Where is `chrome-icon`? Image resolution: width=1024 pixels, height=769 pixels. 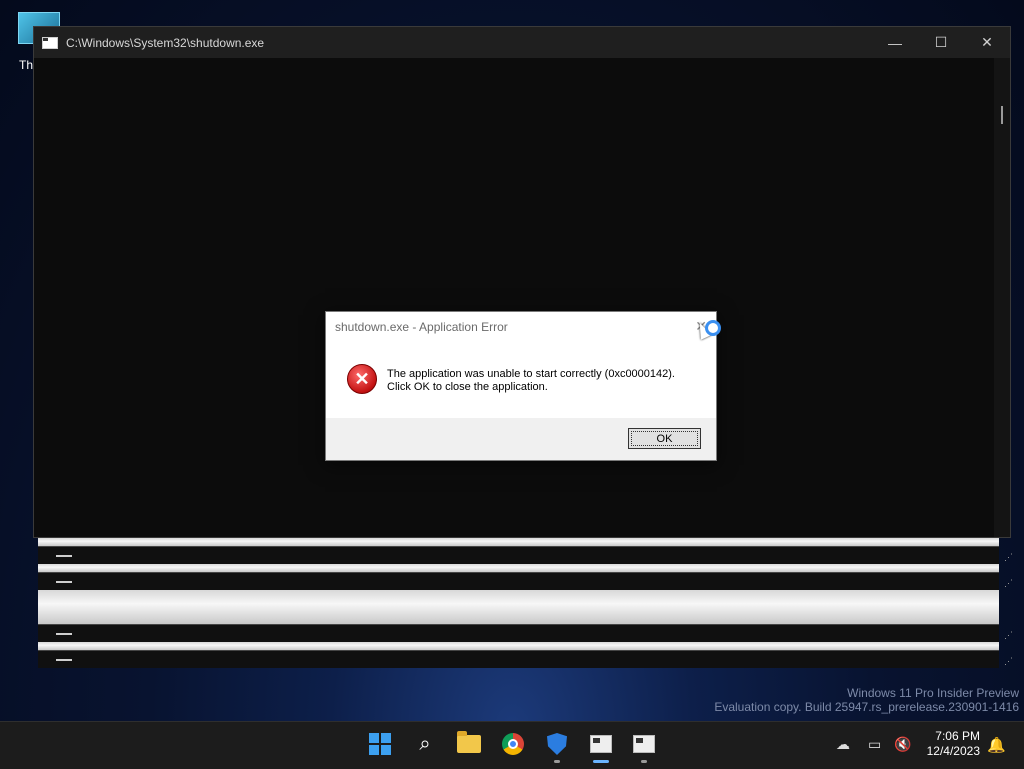 chrome-icon is located at coordinates (513, 744).